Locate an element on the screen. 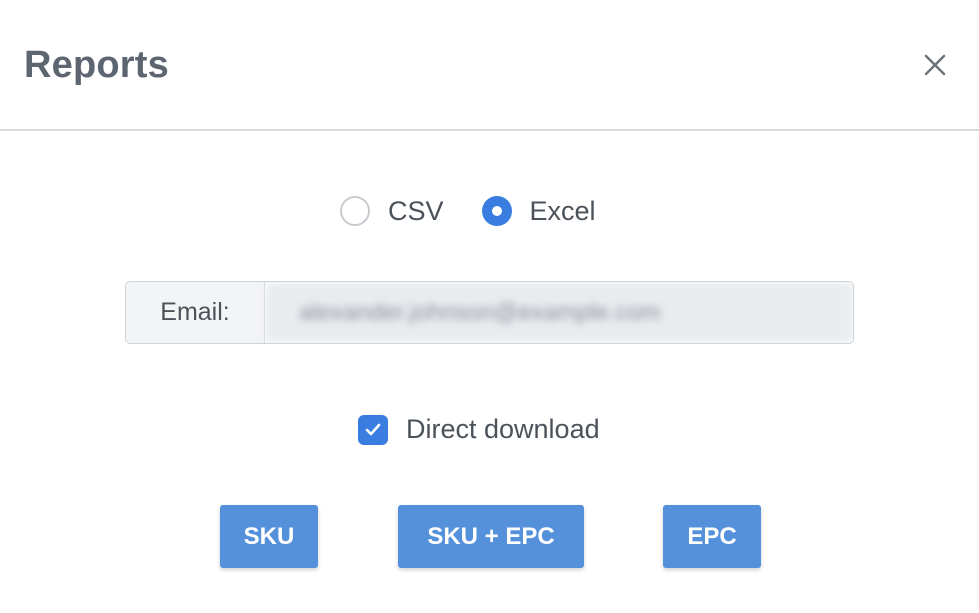 The width and height of the screenshot is (979, 613). close-button is located at coordinates (935, 65).